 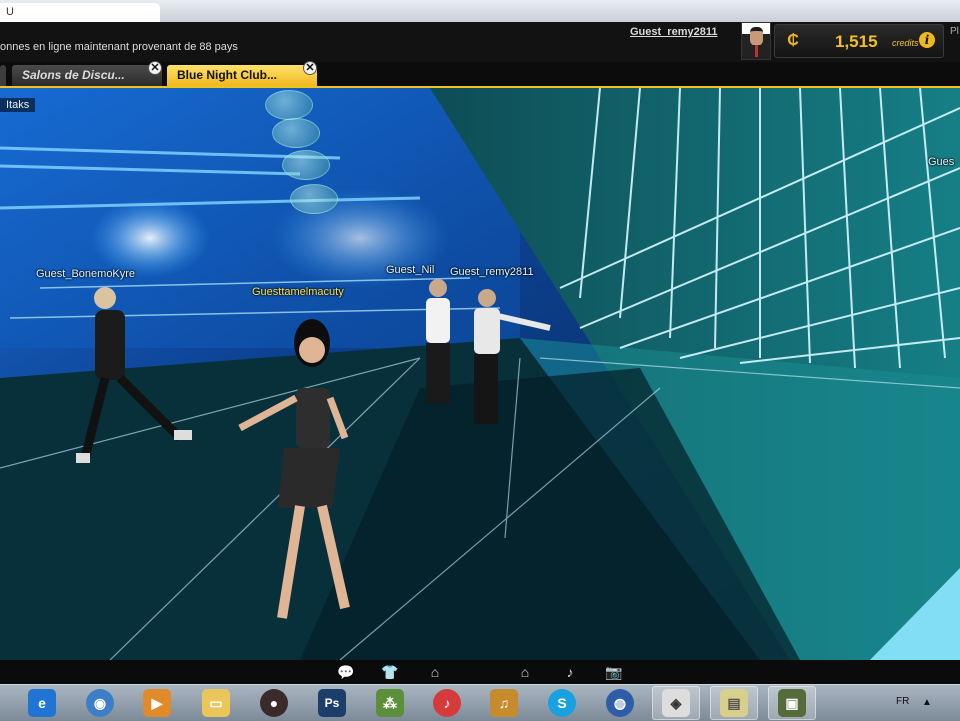 I want to click on nametag-bonemokyre: Guest_BonemoKyre, so click(x=85, y=274).